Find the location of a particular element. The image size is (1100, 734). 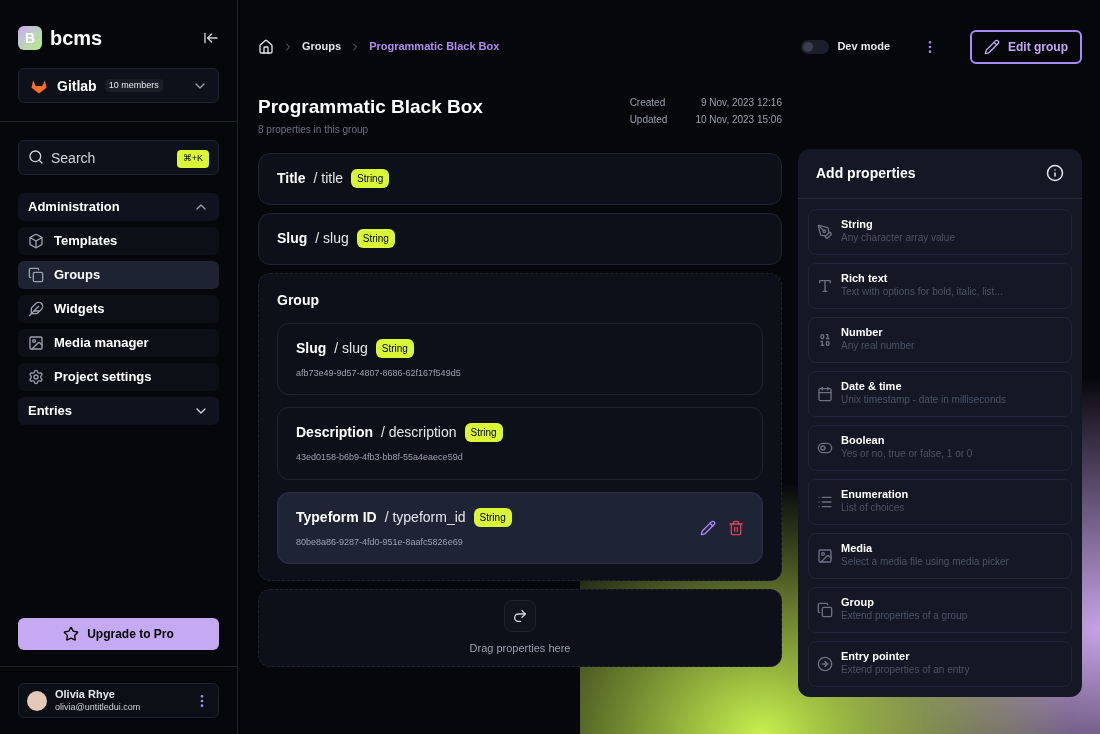

property-type-name: Date & time is located at coordinates (872, 387).